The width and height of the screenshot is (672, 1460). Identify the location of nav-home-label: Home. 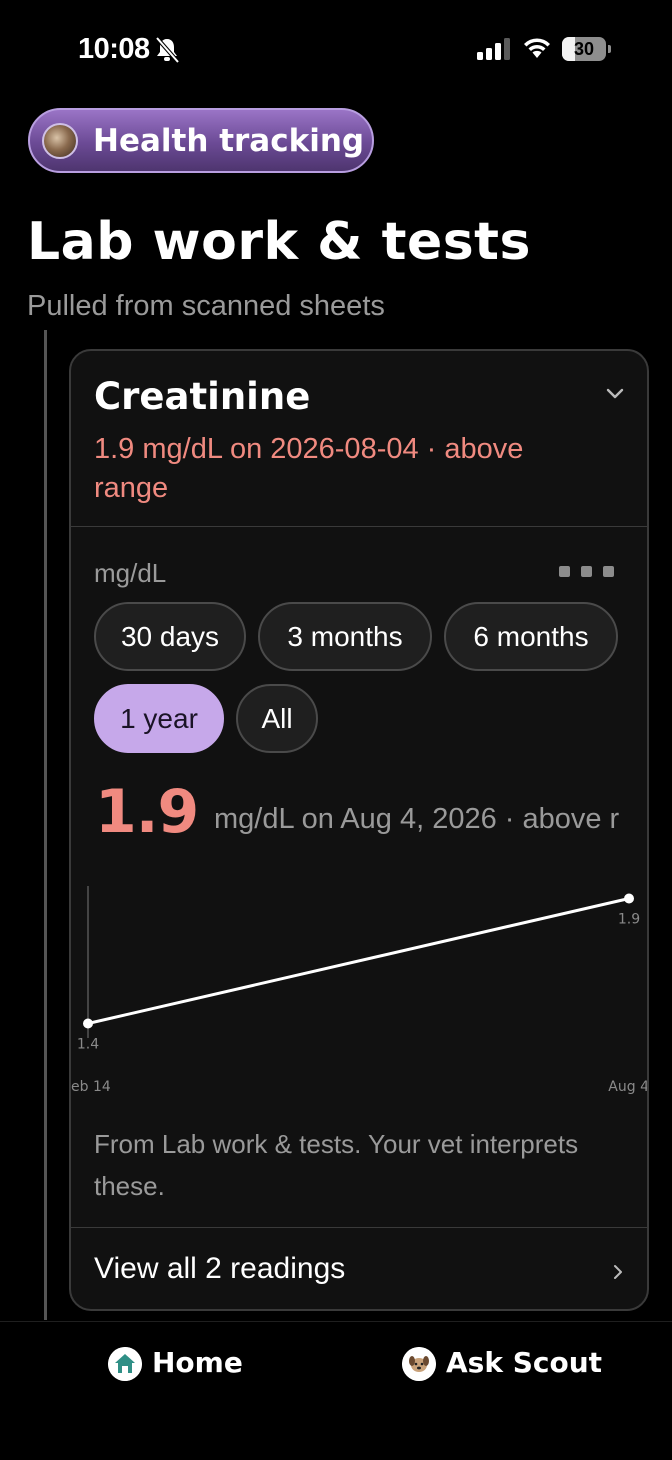
(197, 1362).